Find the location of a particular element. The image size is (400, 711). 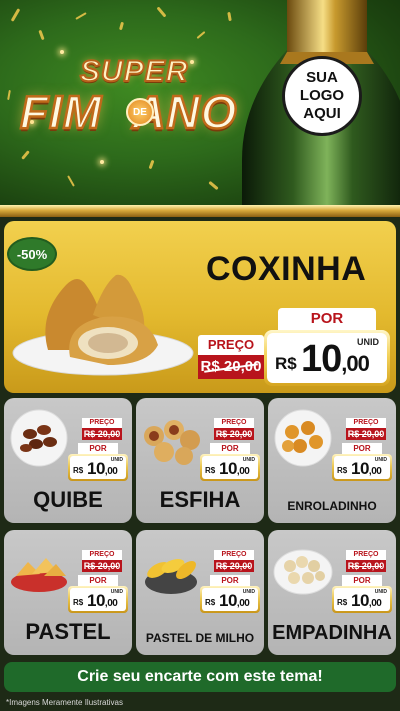

logo-de-badge: DE is located at coordinates (140, 112).